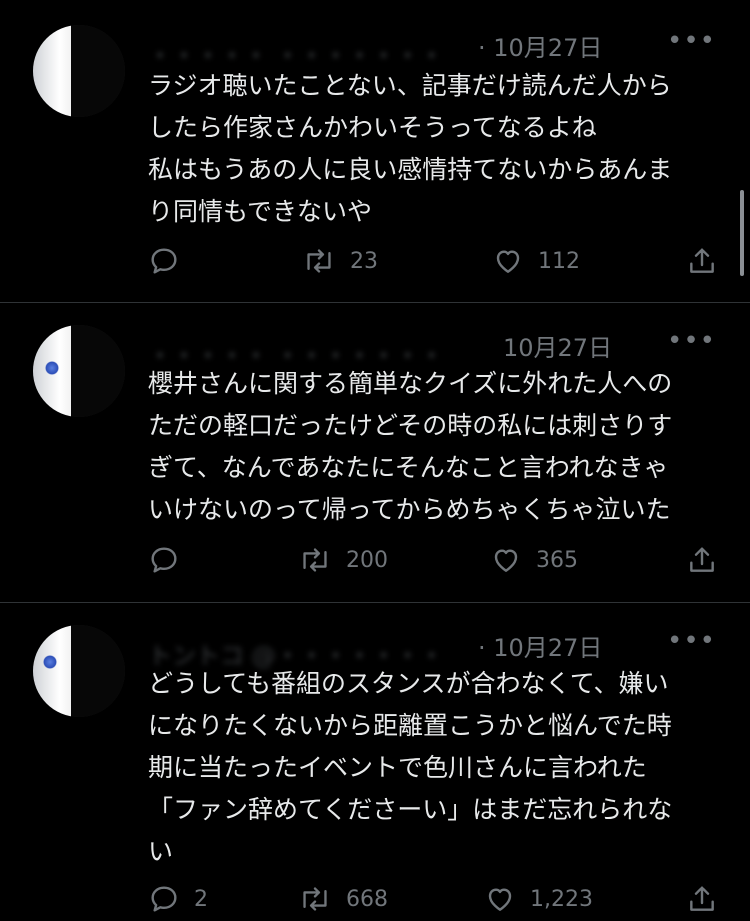  Describe the element at coordinates (343, 560) in the screenshot. I see `retweet-button: 200` at that location.